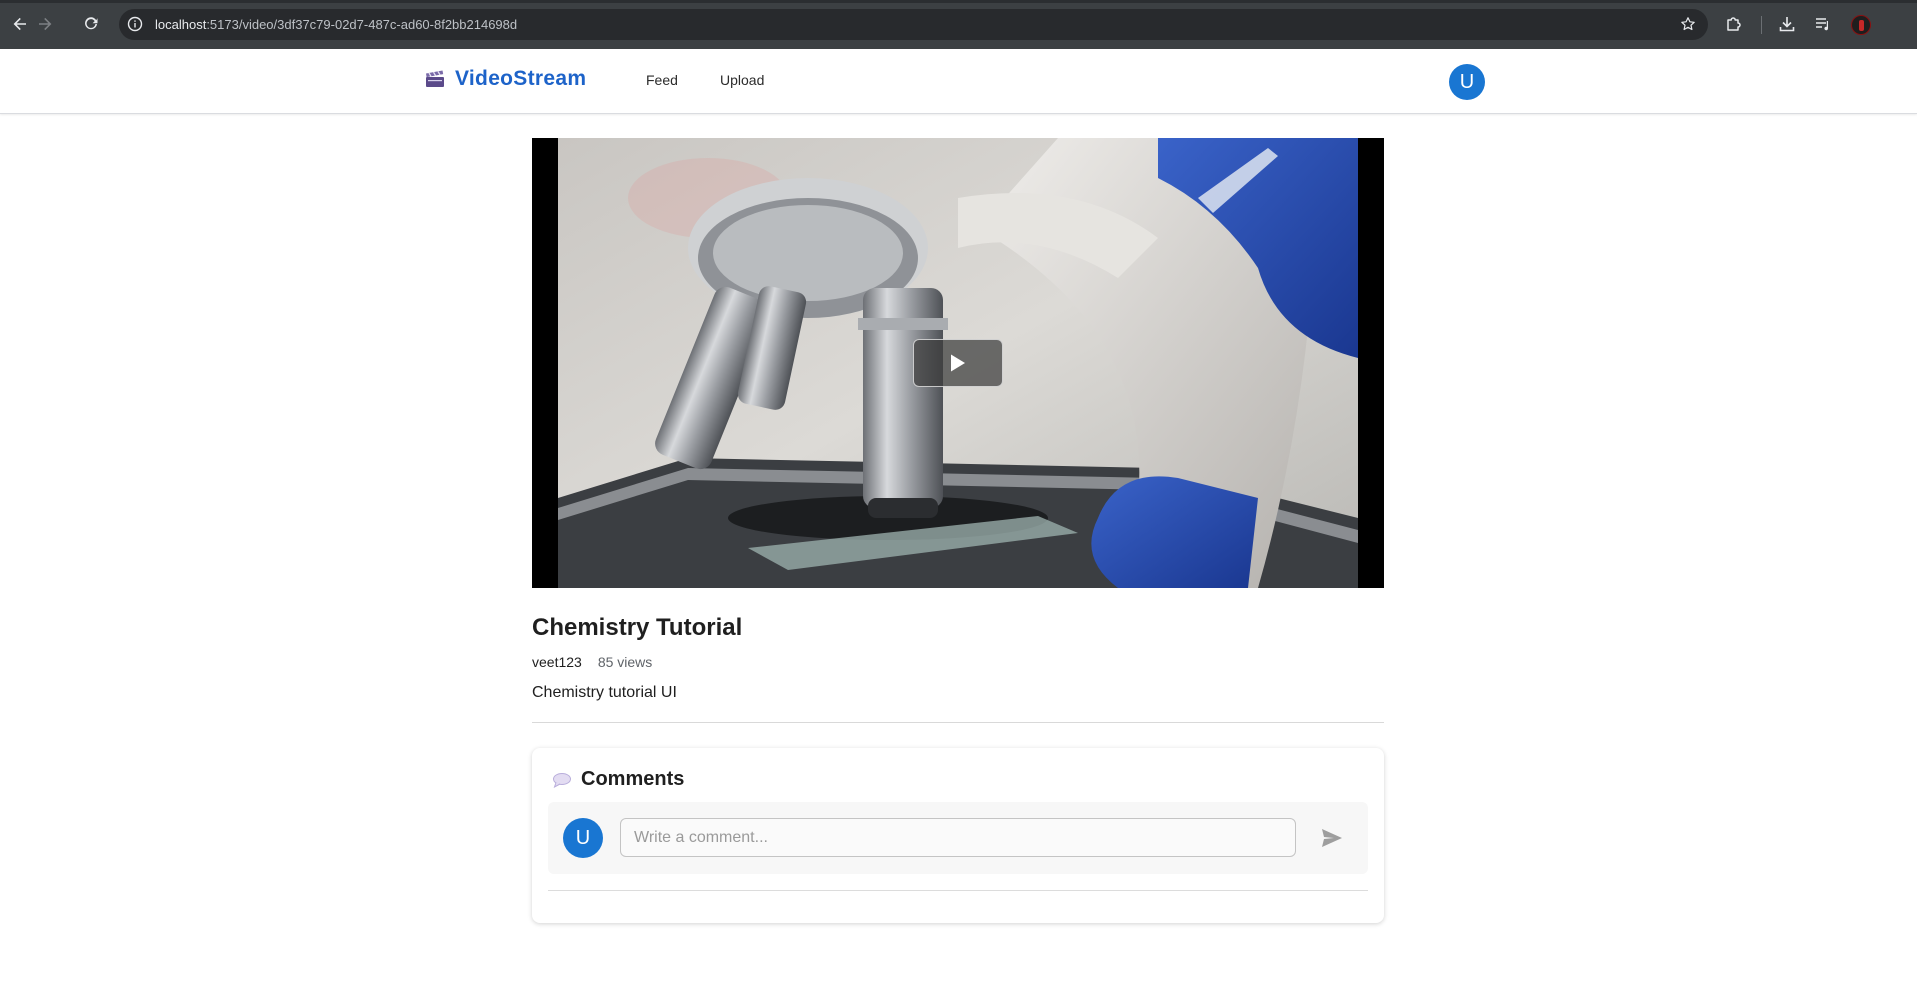 This screenshot has height=989, width=1917. I want to click on play-button, so click(958, 363).